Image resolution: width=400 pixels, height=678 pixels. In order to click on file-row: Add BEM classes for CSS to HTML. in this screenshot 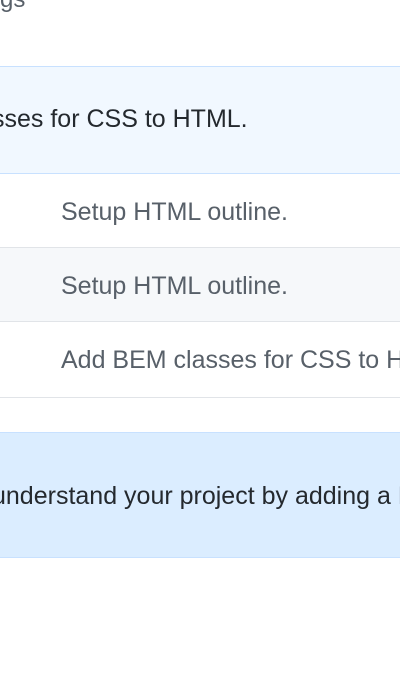, I will do `click(200, 360)`.